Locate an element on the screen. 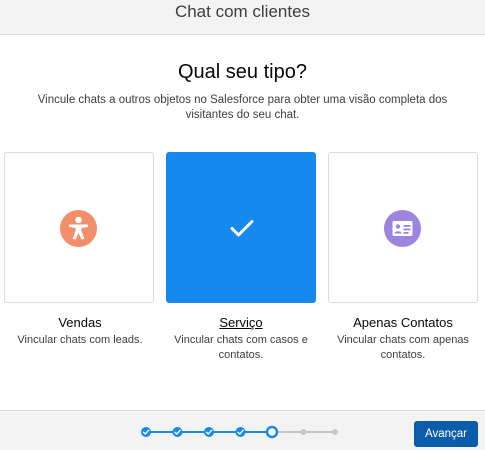 The height and width of the screenshot is (450, 485). card-title: Serviço is located at coordinates (241, 322).